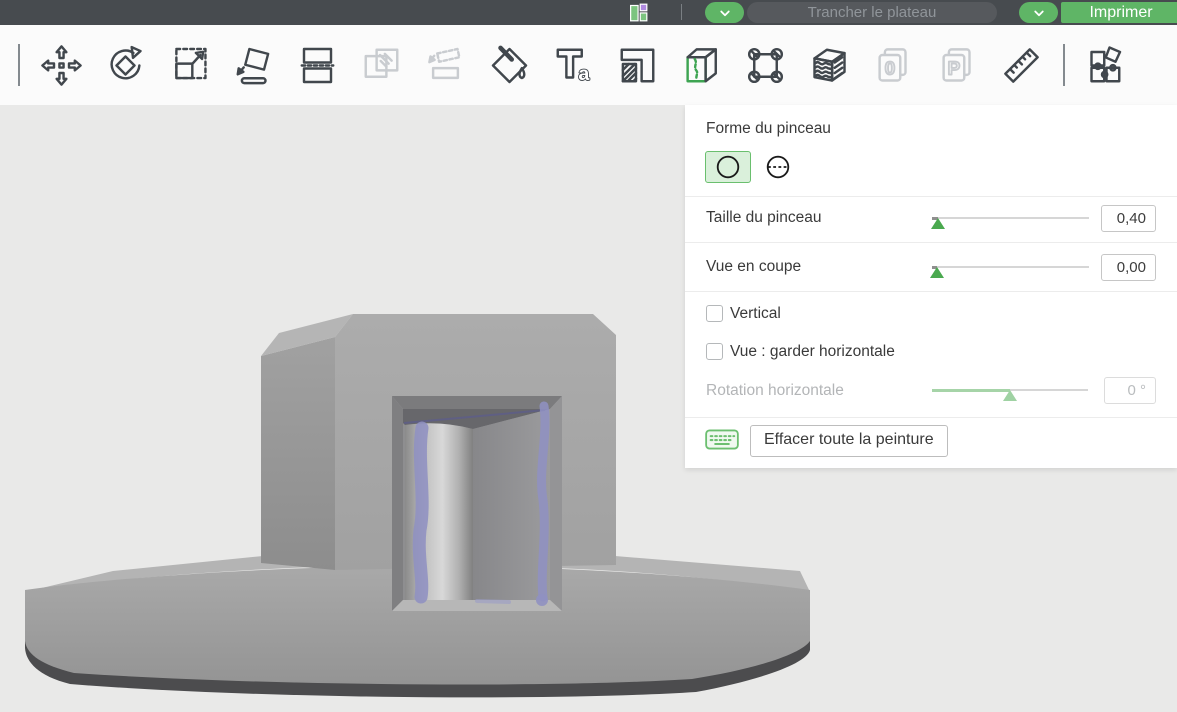  I want to click on section-view-label: Vue en coupe, so click(754, 266).